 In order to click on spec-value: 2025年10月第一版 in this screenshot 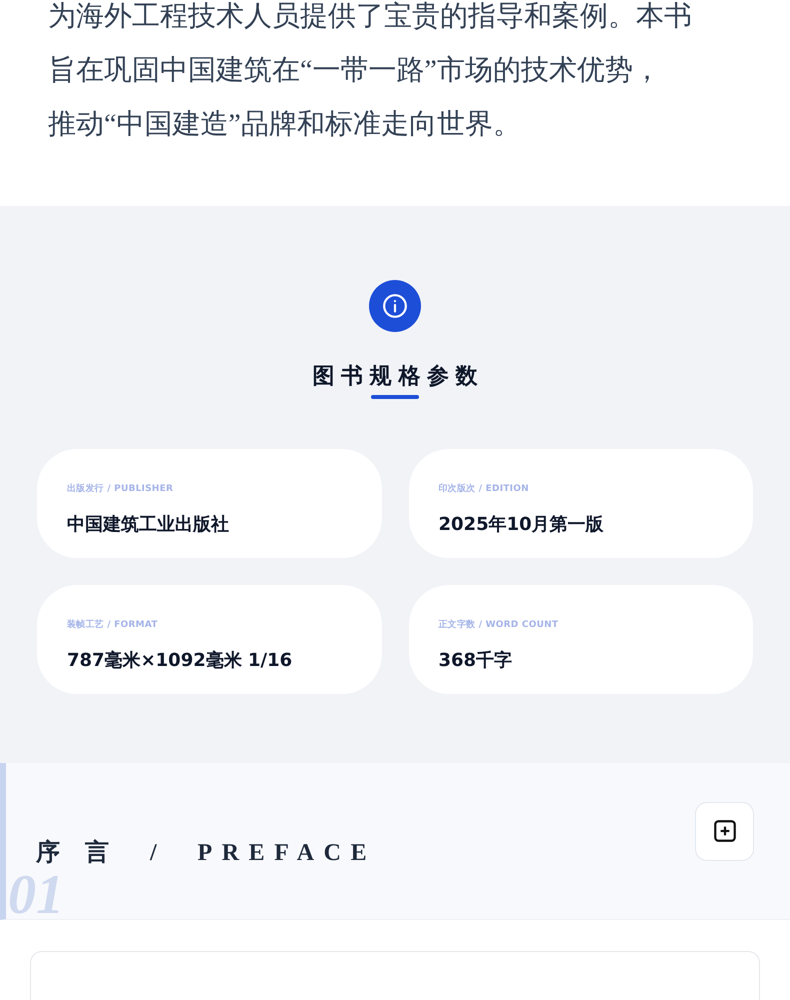, I will do `click(521, 524)`.